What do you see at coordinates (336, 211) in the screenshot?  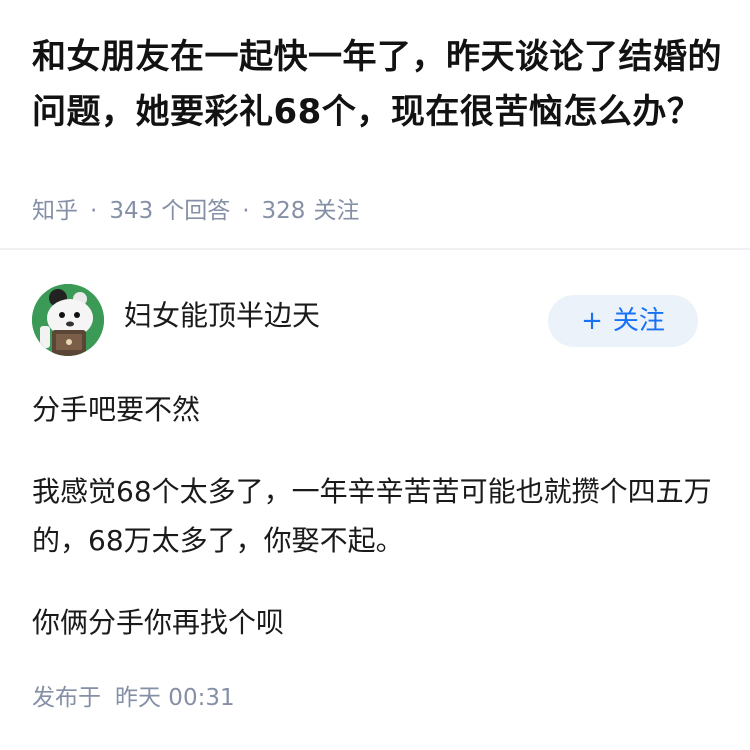 I see `follower-count-label: 关注` at bounding box center [336, 211].